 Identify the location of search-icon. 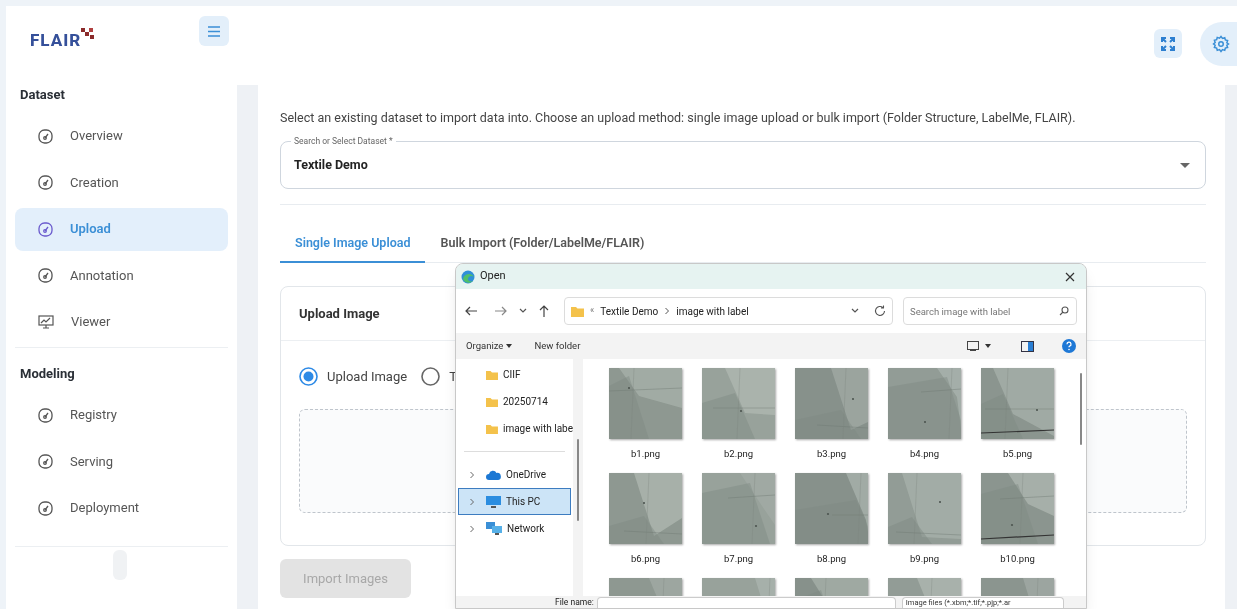
(1064, 311).